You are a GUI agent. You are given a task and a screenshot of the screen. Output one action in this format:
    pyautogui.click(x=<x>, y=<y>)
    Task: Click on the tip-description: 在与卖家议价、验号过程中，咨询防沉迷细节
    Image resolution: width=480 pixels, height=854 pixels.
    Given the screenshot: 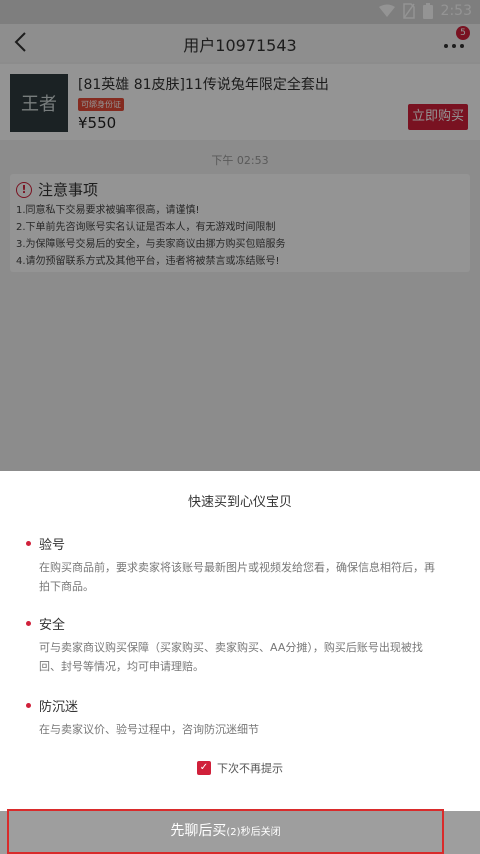 What is the action you would take?
    pyautogui.click(x=149, y=729)
    